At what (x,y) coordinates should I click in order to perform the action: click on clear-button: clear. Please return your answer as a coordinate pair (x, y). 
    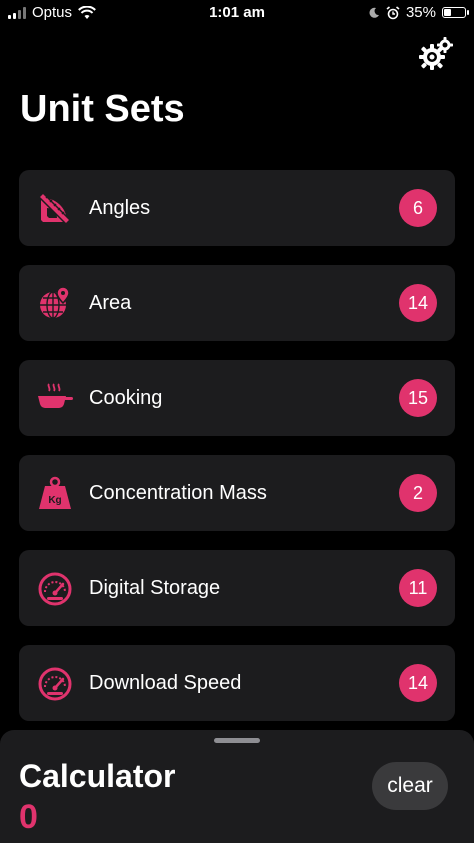
    Looking at the image, I should click on (410, 786).